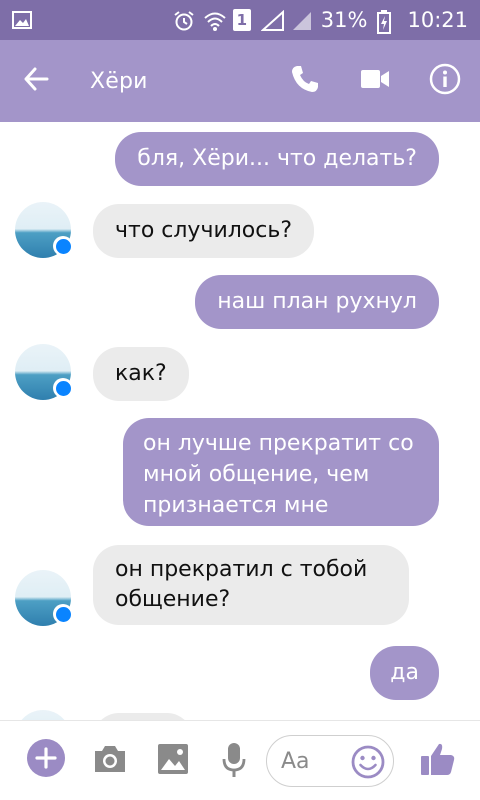 The width and height of the screenshot is (480, 800). What do you see at coordinates (437, 20) in the screenshot?
I see `clock: 10:21` at bounding box center [437, 20].